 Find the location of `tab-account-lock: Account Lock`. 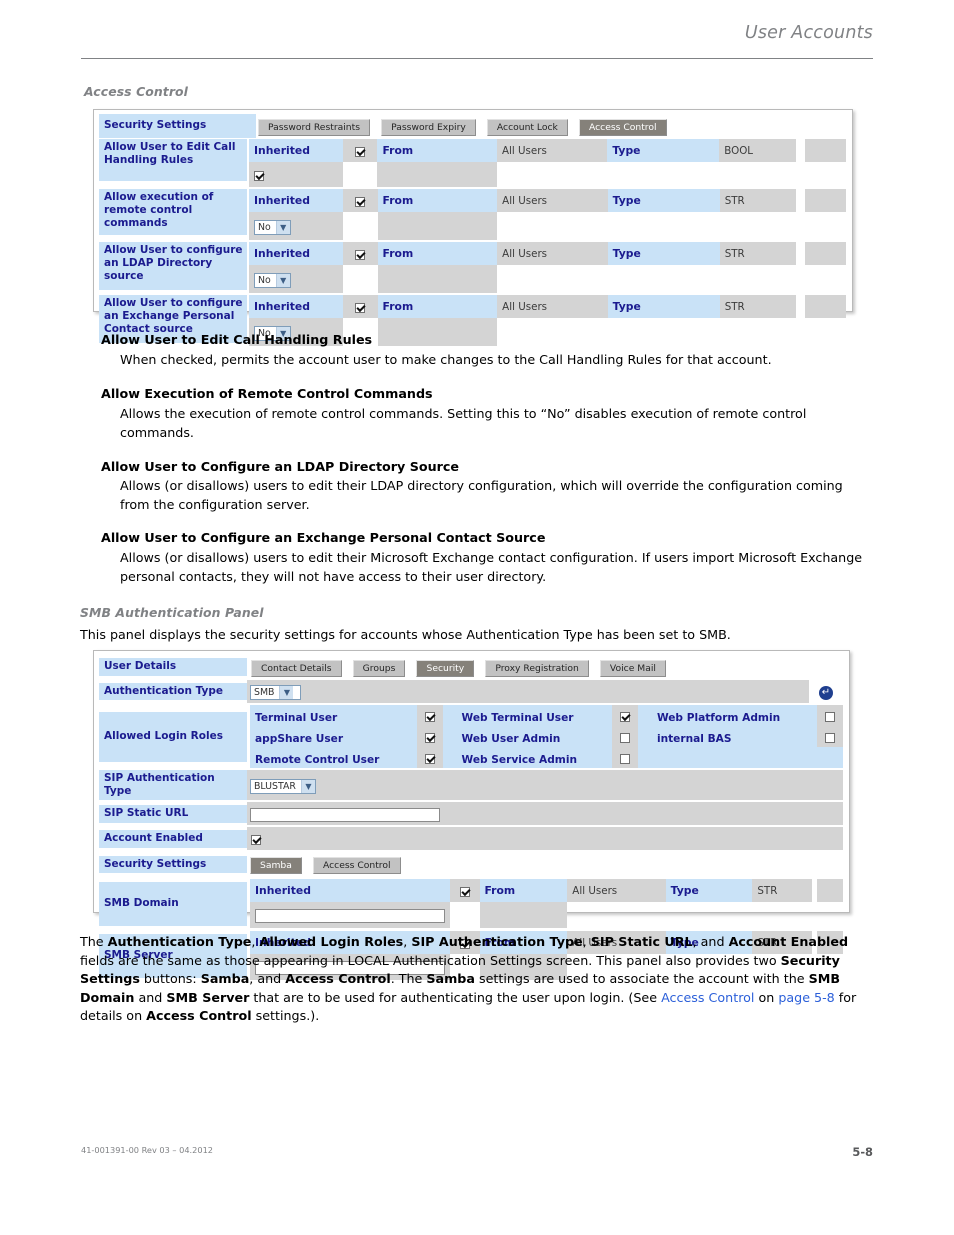

tab-account-lock: Account Lock is located at coordinates (527, 127).